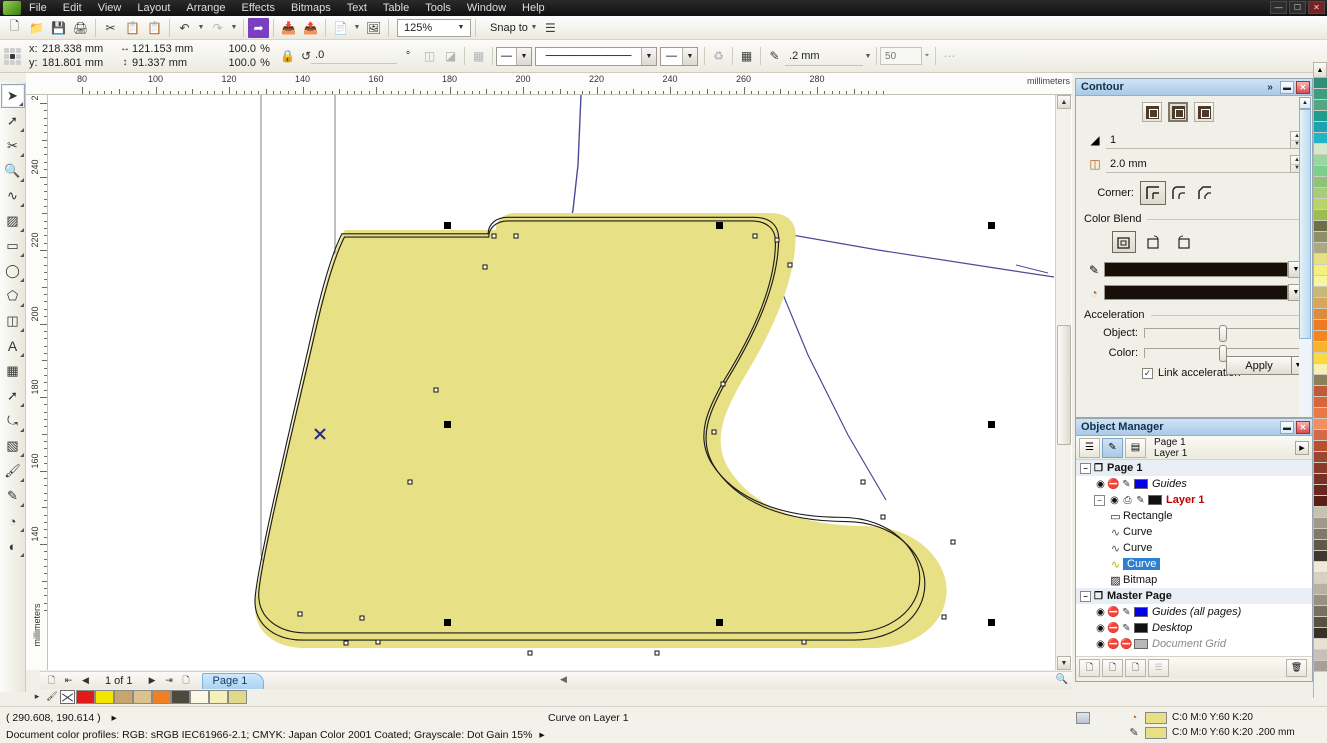  Describe the element at coordinates (51, 680) in the screenshot. I see `add-page-before-button: 🗋` at that location.